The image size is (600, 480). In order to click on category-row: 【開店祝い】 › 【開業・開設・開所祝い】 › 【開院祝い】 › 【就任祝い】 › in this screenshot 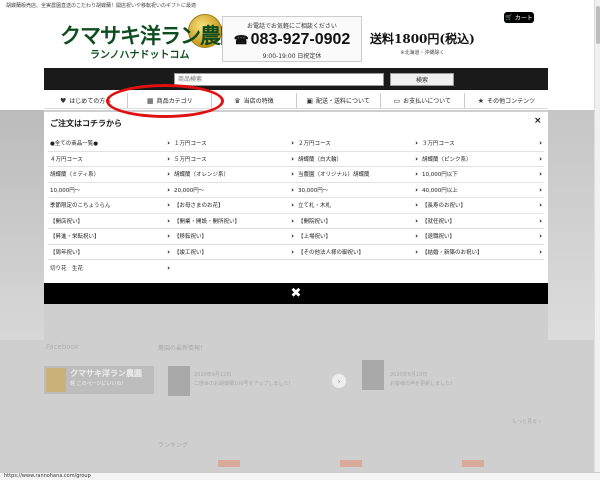, I will do `click(296, 221)`.